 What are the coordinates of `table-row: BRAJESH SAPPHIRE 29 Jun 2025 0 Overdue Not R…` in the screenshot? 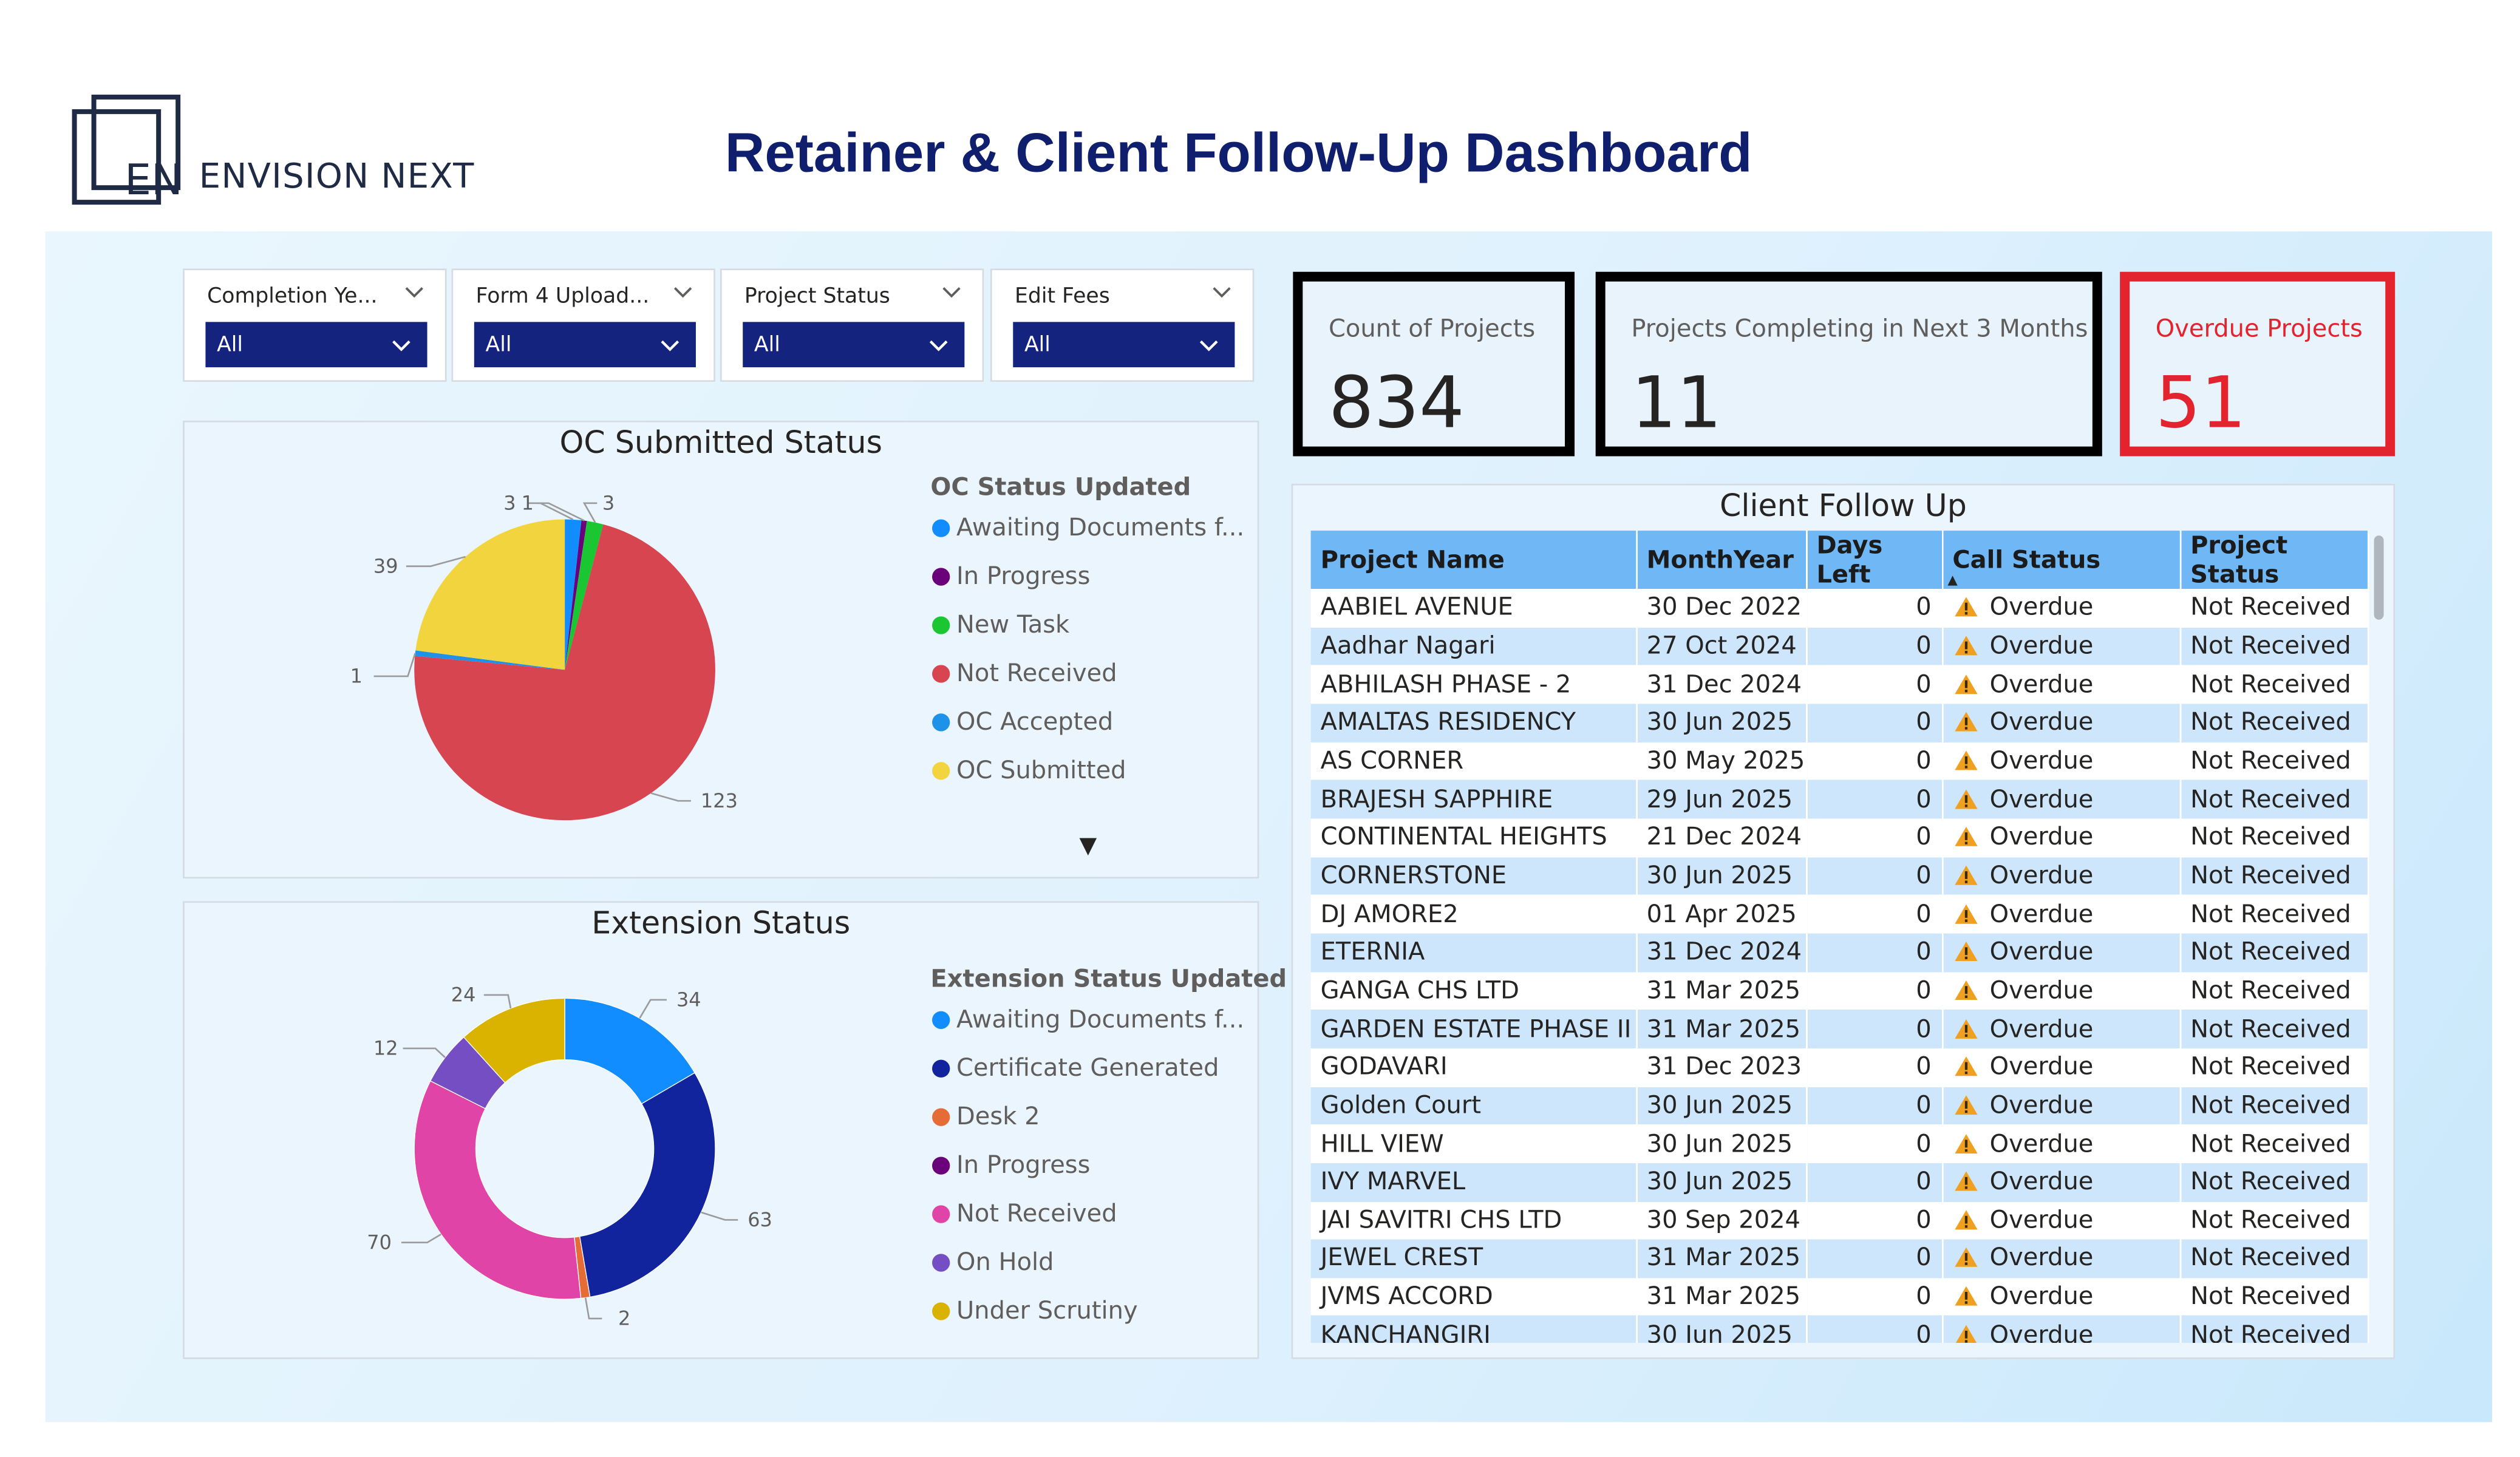 It's located at (1839, 799).